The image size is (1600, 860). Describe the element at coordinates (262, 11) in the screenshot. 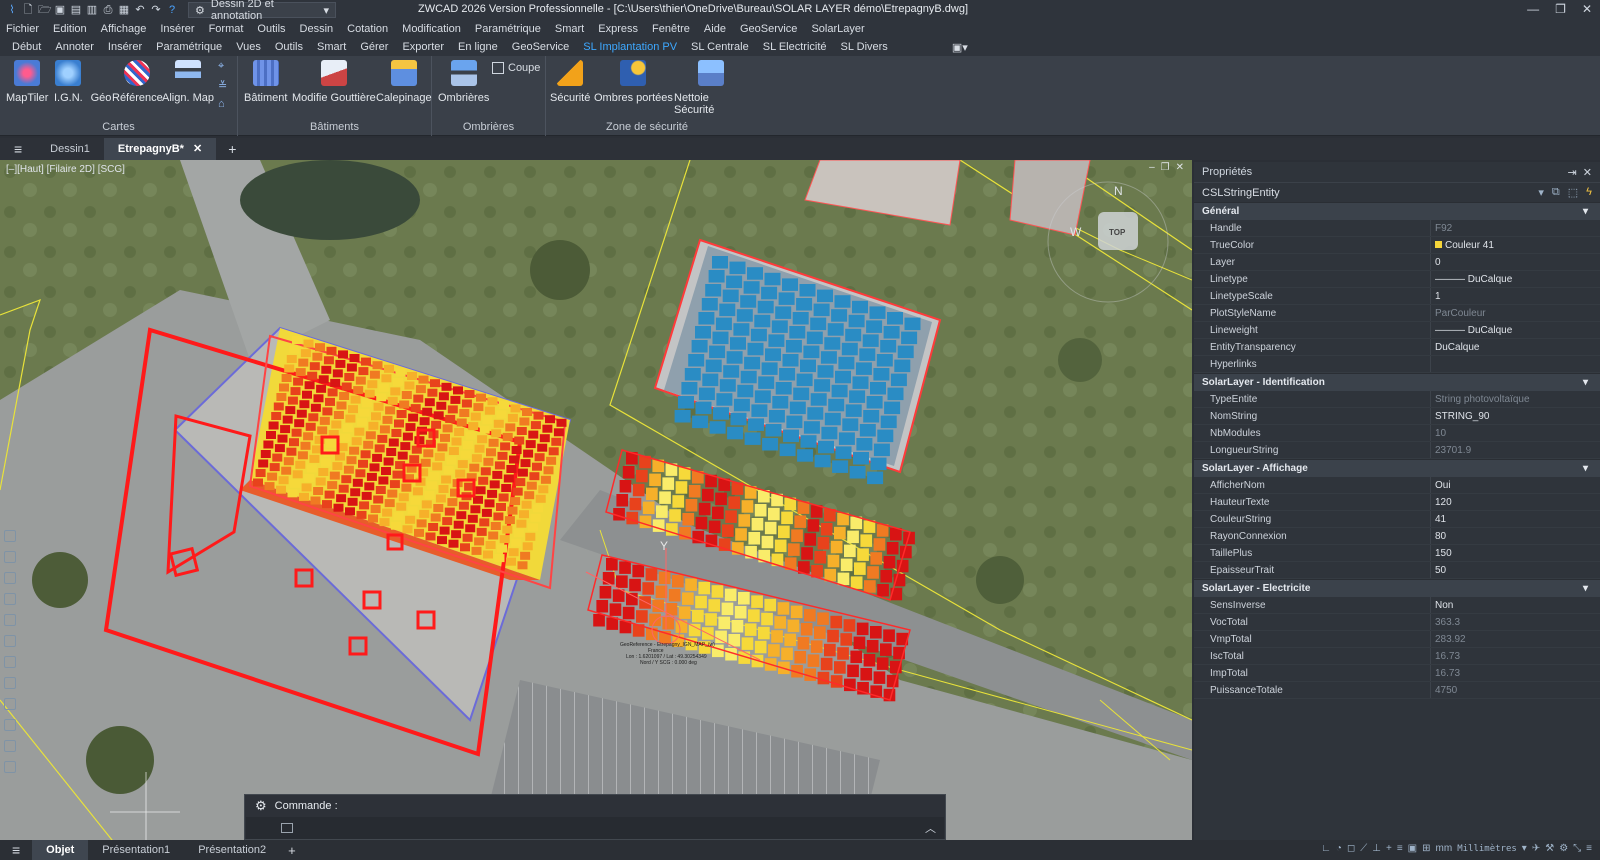

I see `workspace-select: ⚙ Dessin 2D et annotation ▾` at that location.